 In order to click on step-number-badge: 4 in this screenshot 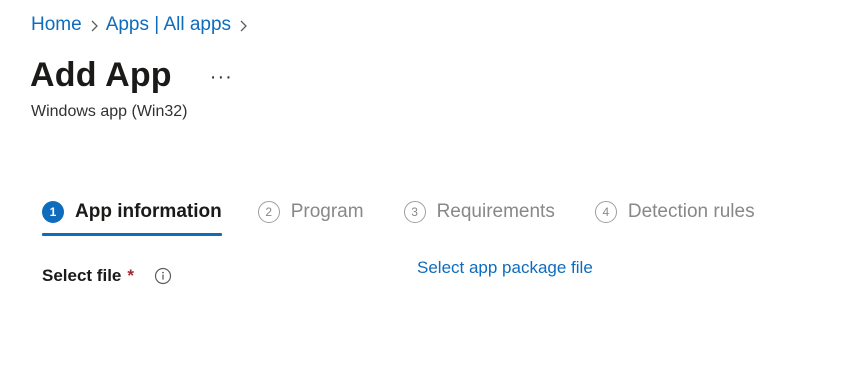, I will do `click(605, 212)`.